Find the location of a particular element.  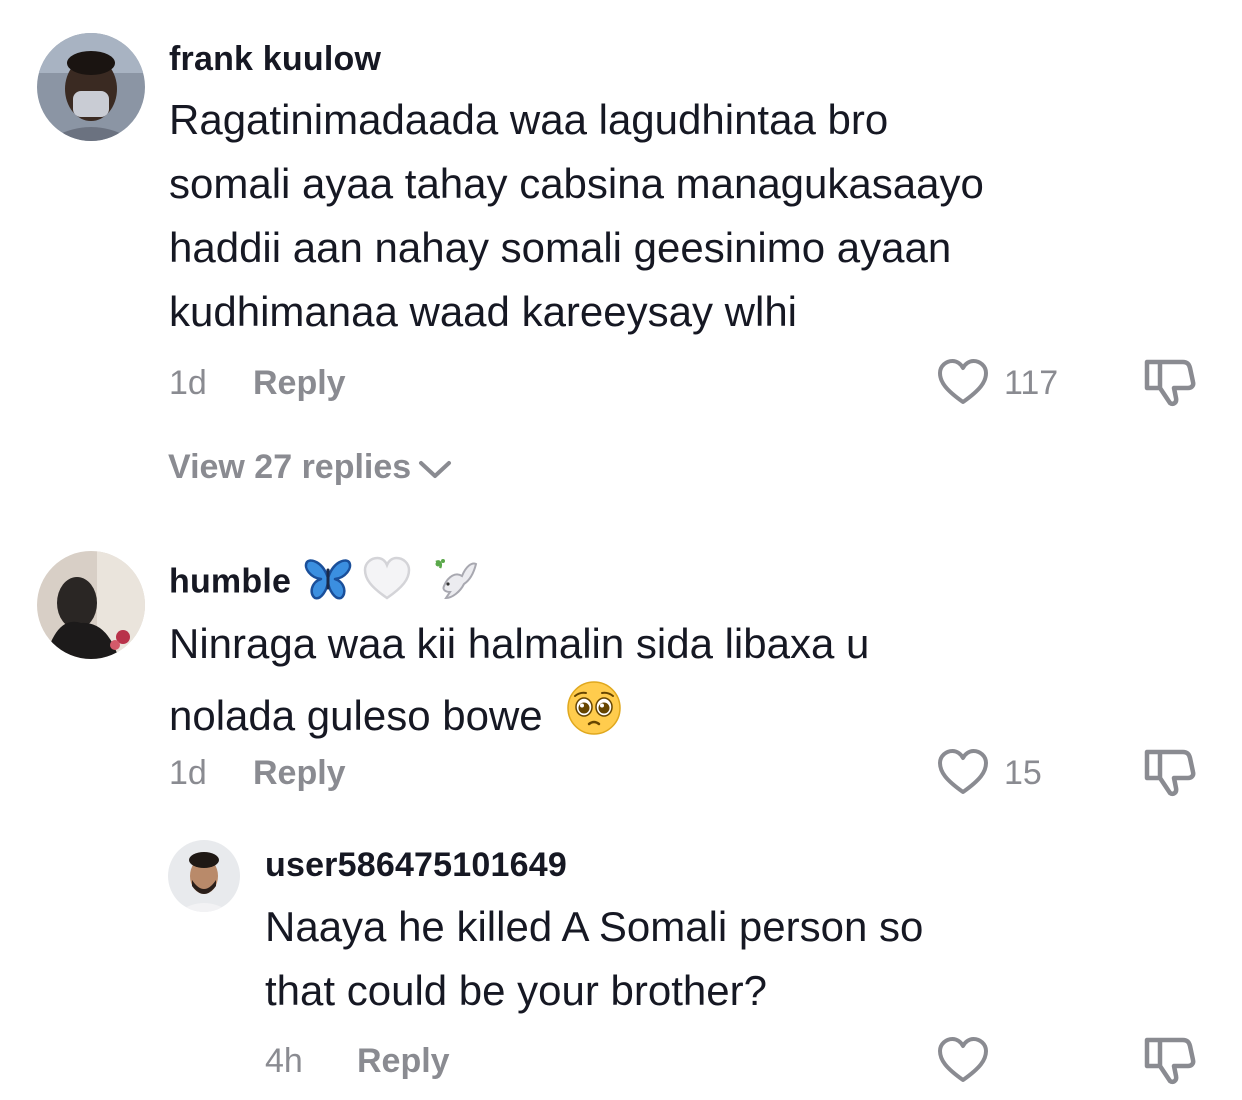

username: user586475101649 is located at coordinates (416, 865).